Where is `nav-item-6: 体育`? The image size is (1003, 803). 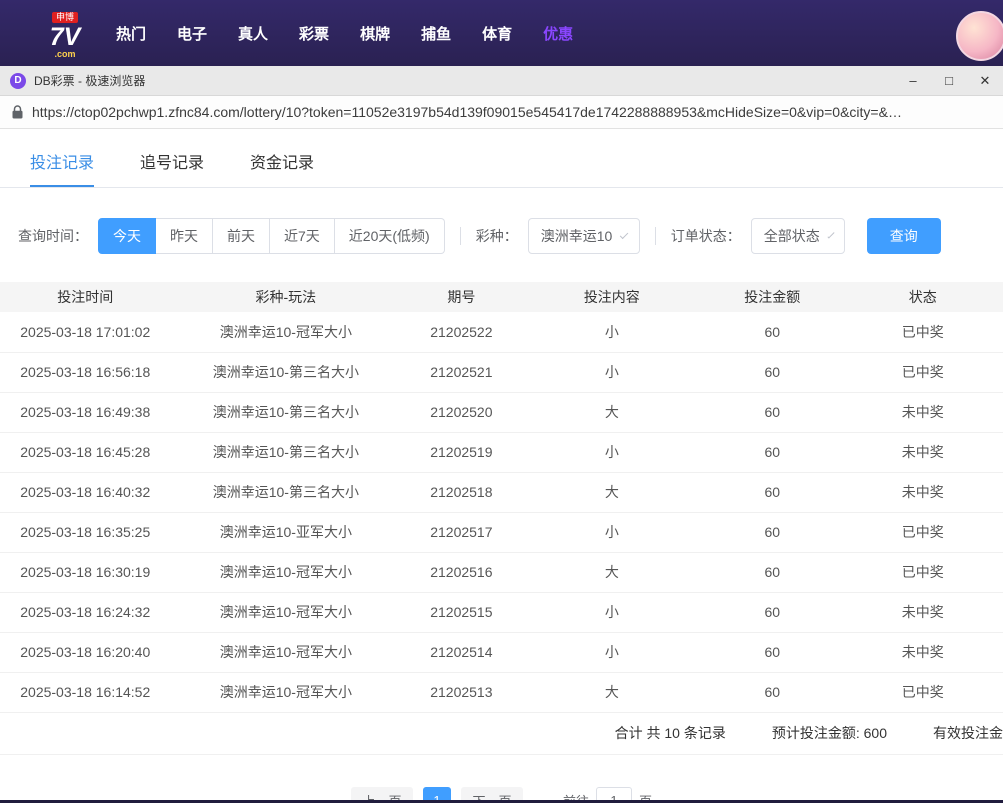 nav-item-6: 体育 is located at coordinates (497, 33).